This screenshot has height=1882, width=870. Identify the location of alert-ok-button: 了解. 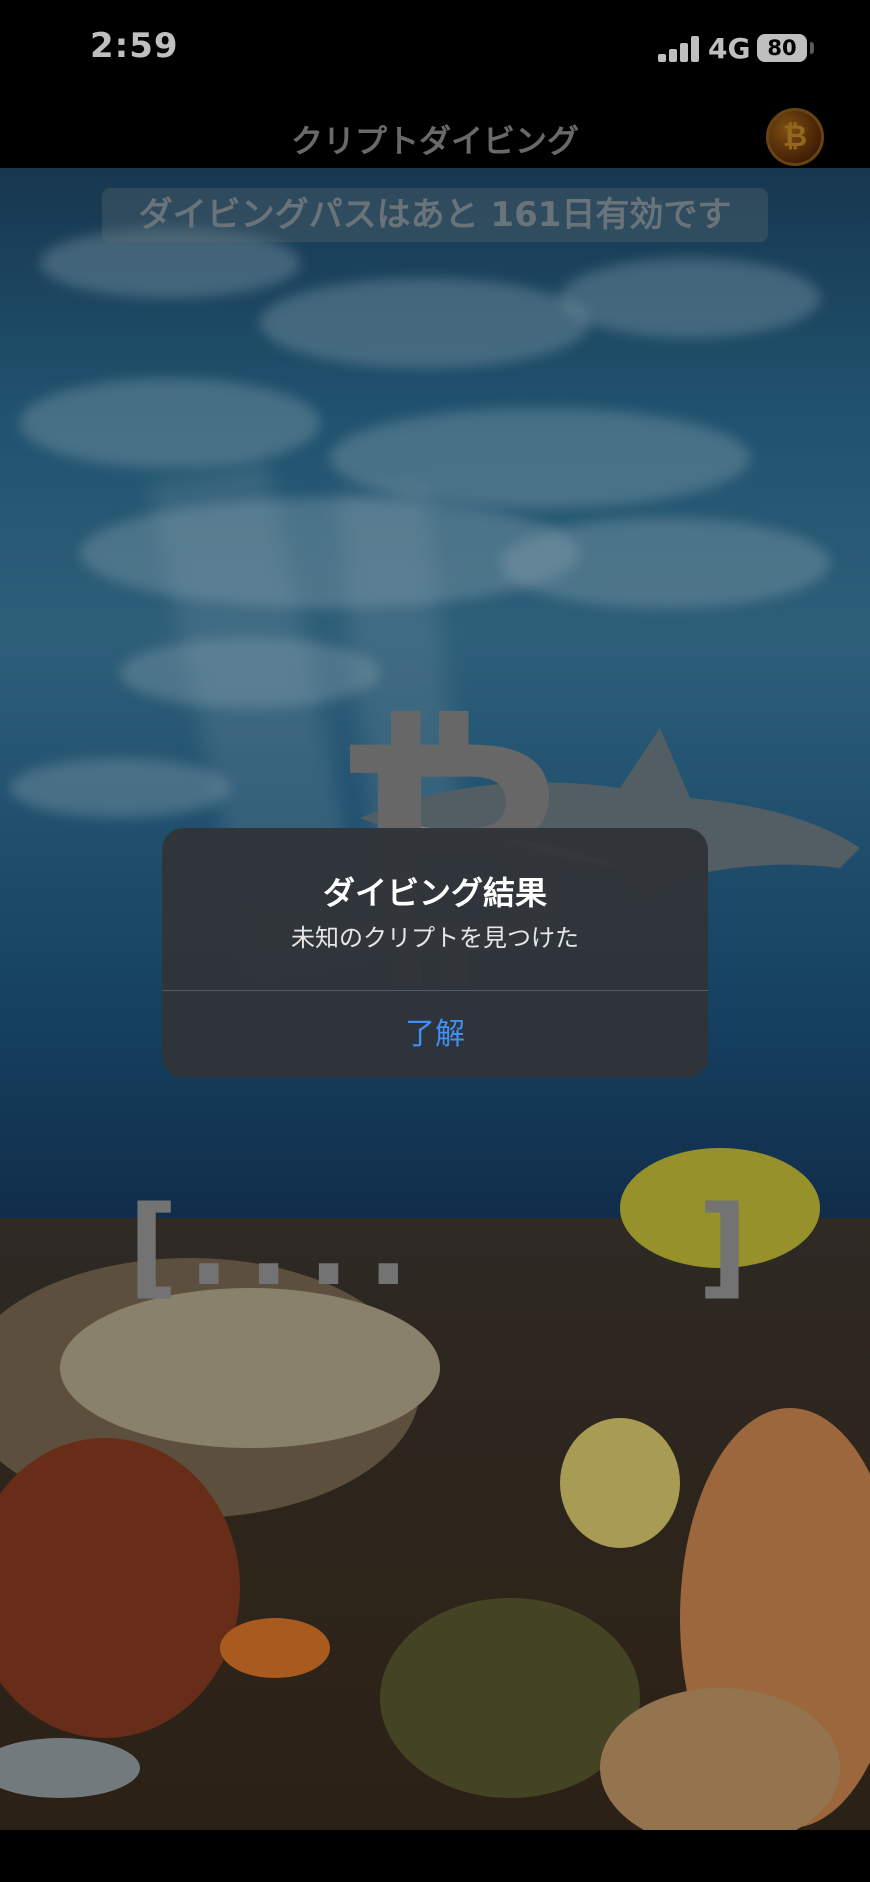
(435, 1034).